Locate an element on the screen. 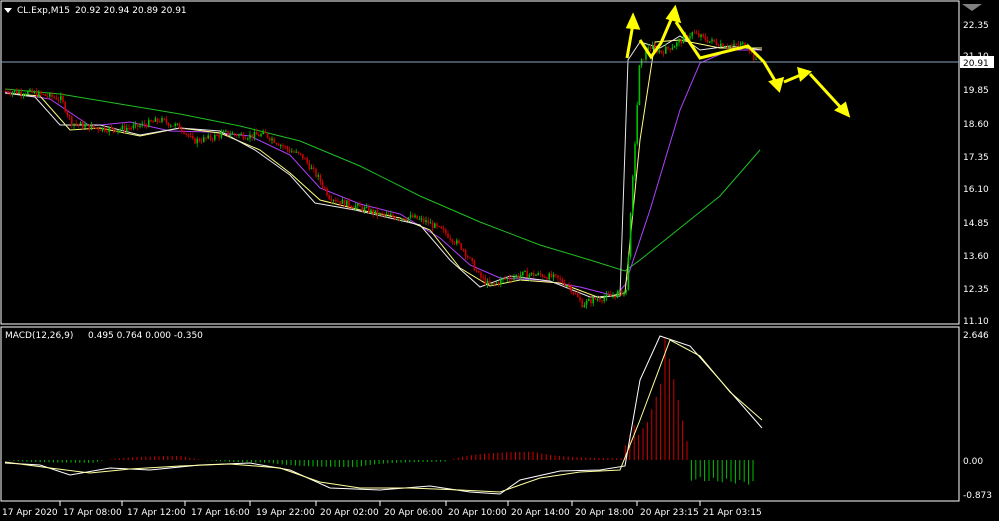  time-label: 20 Apr 18:00 is located at coordinates (604, 513).